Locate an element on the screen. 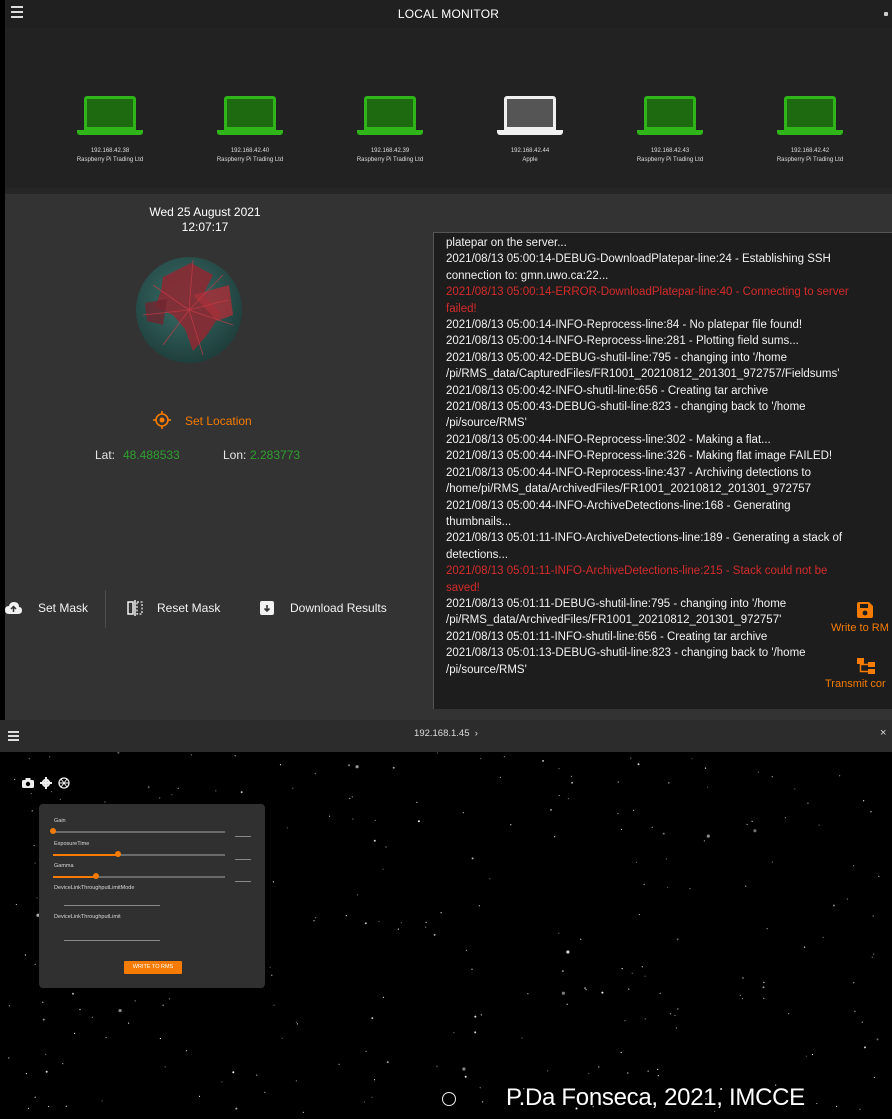 Image resolution: width=892 pixels, height=1119 pixels. device-item: 192.168.42.39 Raspberry Pi Trading Ltd is located at coordinates (390, 130).